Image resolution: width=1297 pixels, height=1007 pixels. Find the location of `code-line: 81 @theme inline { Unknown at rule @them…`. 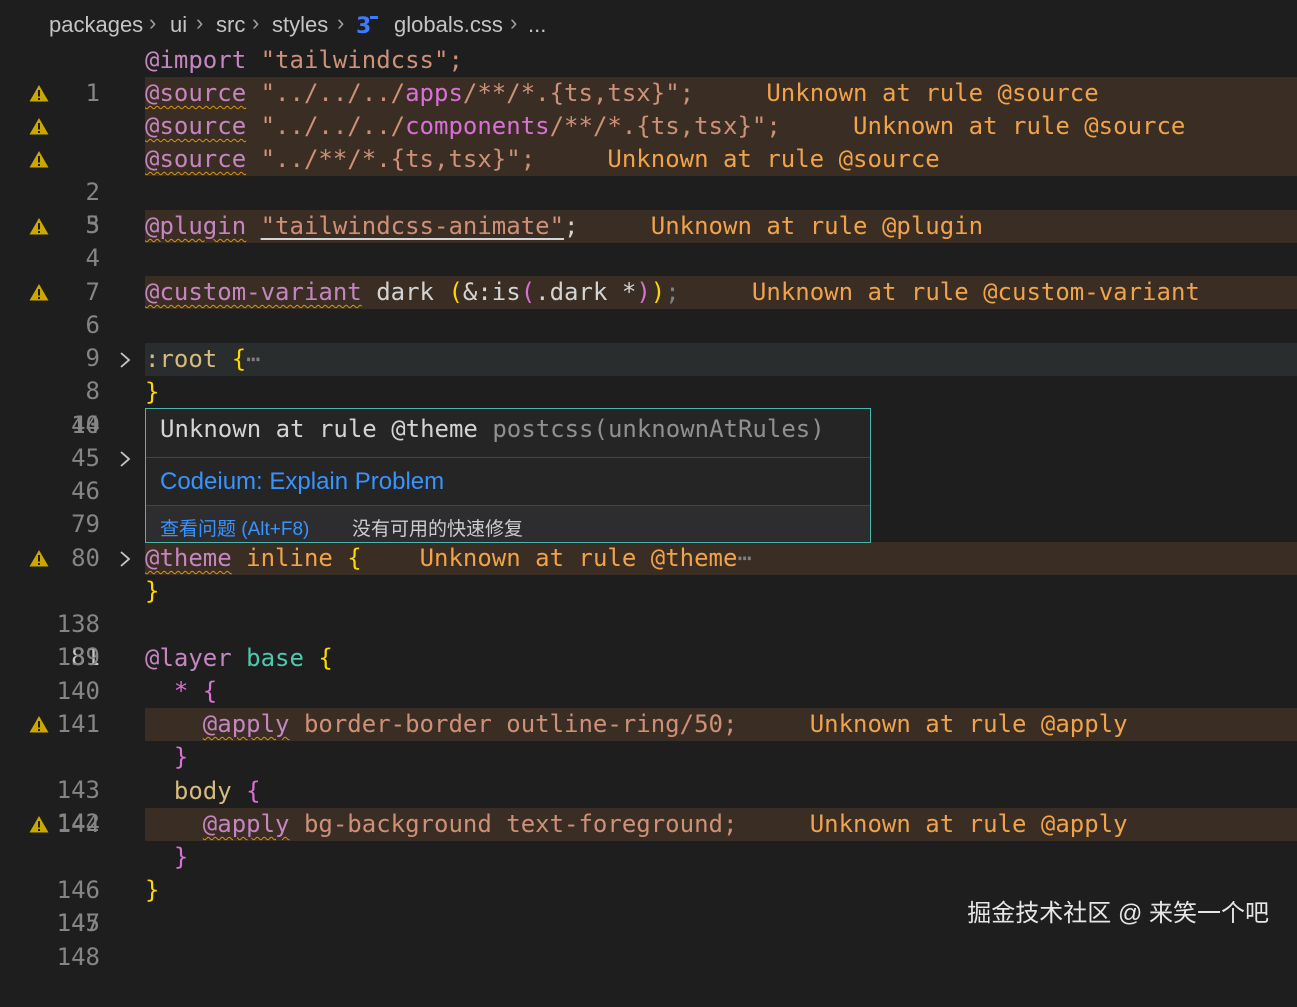

code-line: 81 @theme inline { Unknown at rule @them… is located at coordinates (648, 606).